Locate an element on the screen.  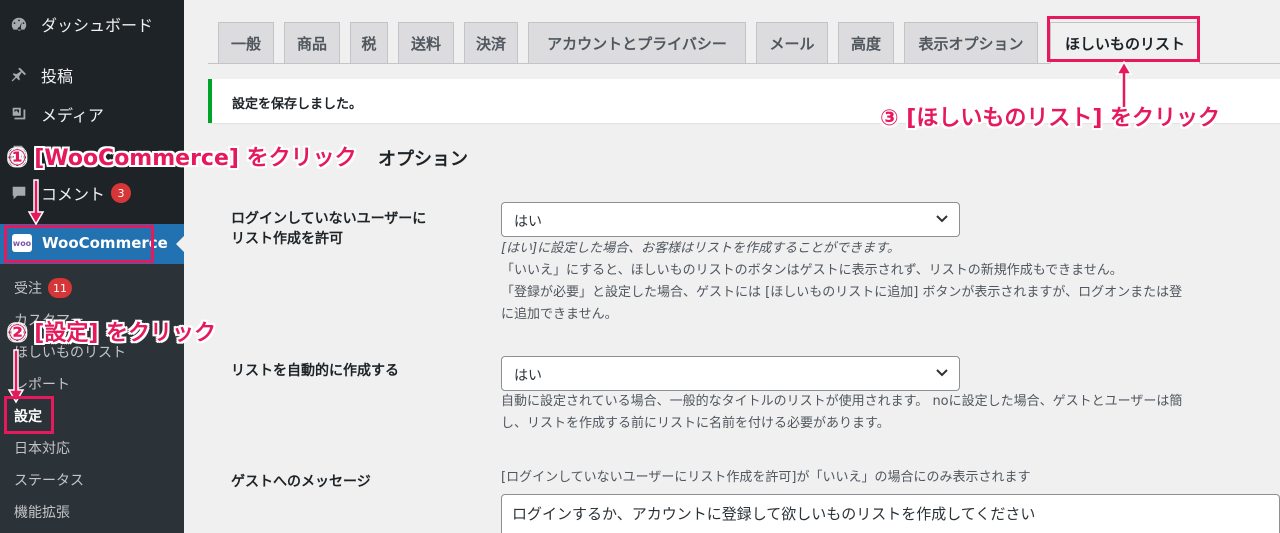
auto-create-select: はい is located at coordinates (730, 373).